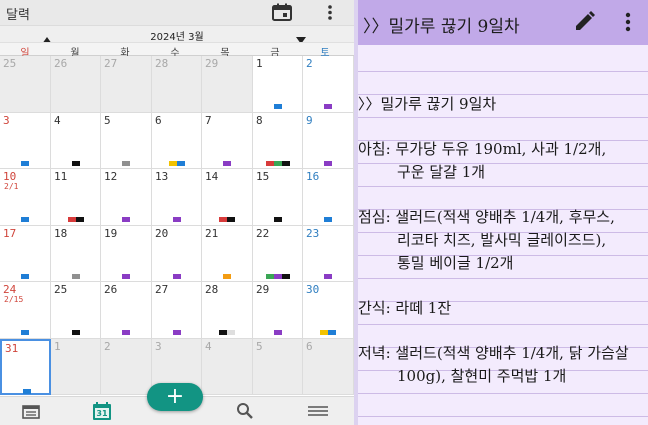 The image size is (648, 425). Describe the element at coordinates (126, 197) in the screenshot. I see `day-cell: 12` at that location.